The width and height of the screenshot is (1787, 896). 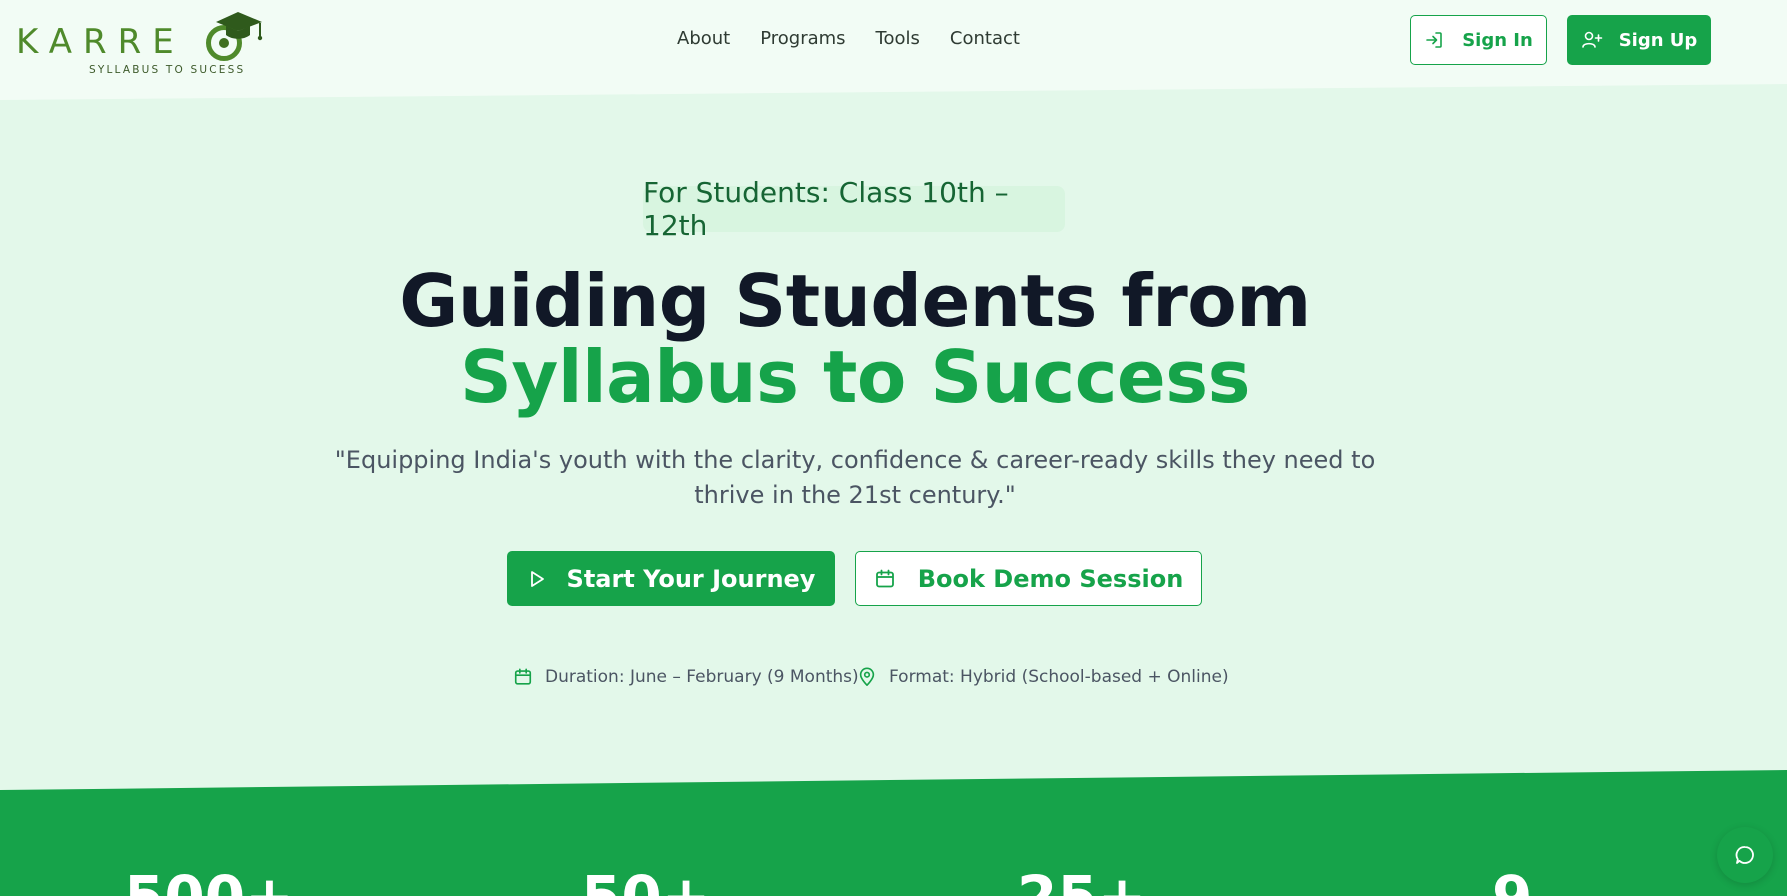 What do you see at coordinates (1512, 882) in the screenshot?
I see `stat-value-months: 9` at bounding box center [1512, 882].